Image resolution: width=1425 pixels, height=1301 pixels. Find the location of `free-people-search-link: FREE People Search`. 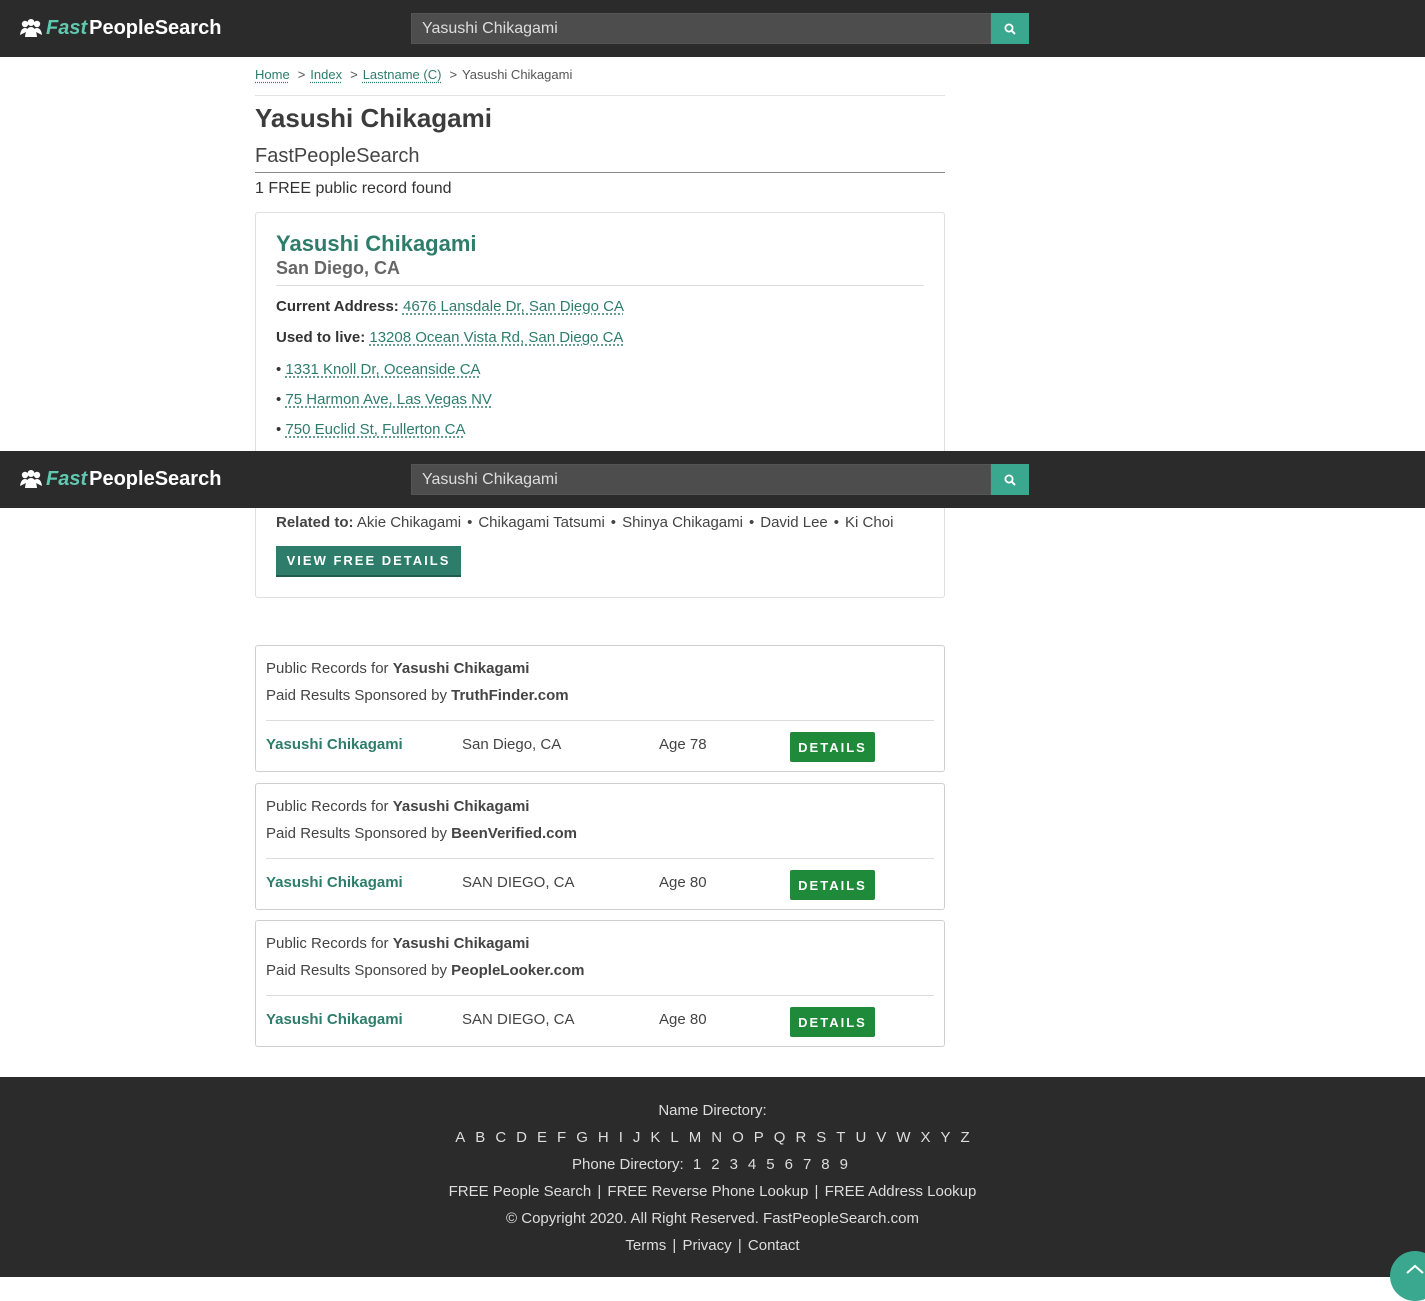

free-people-search-link: FREE People Search is located at coordinates (520, 1191).